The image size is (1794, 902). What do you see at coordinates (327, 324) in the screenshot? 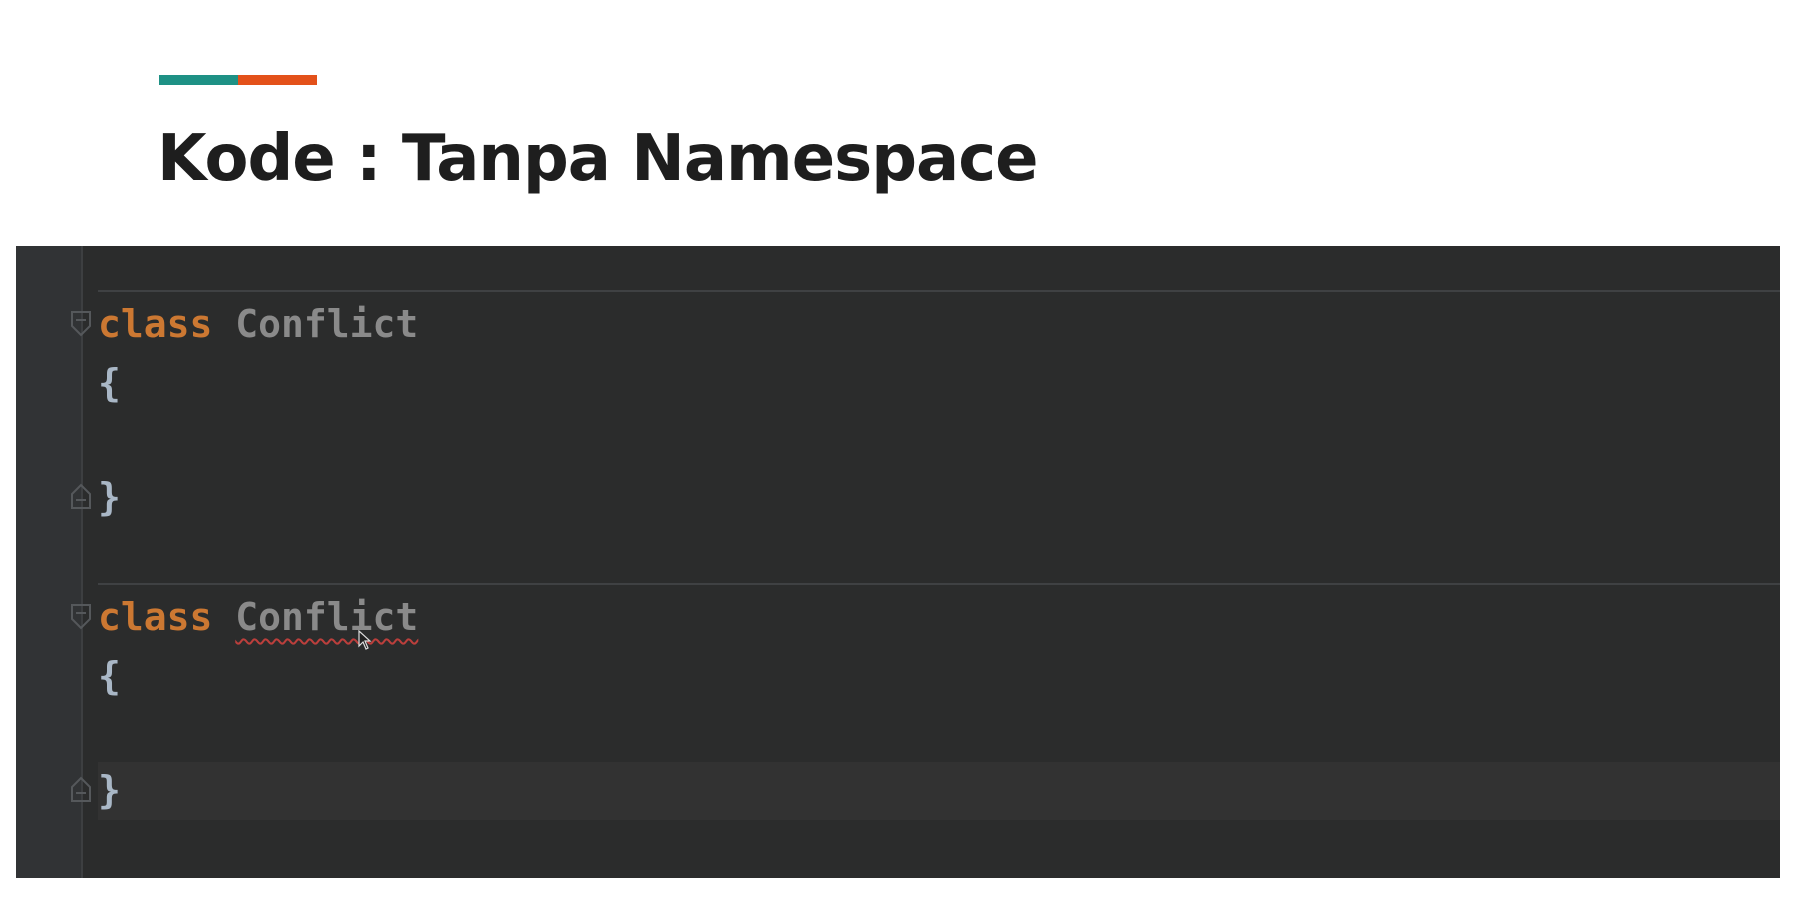
I see `class-name: Conflict` at bounding box center [327, 324].